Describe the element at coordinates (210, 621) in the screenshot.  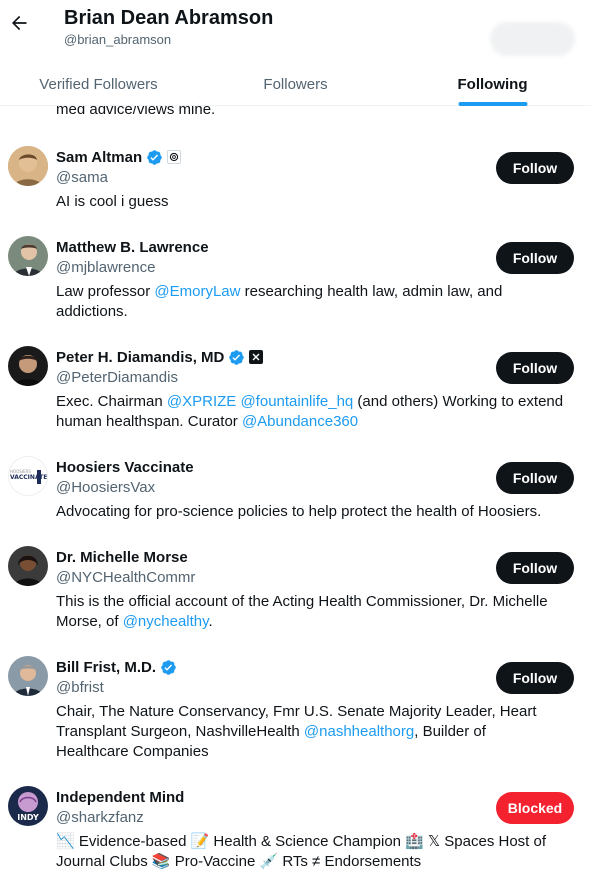
I see `bio-text: .` at that location.